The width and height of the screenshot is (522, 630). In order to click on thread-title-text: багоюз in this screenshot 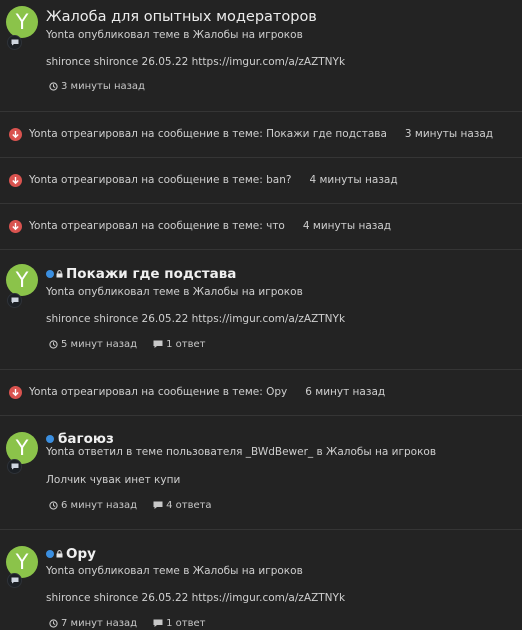, I will do `click(86, 439)`.